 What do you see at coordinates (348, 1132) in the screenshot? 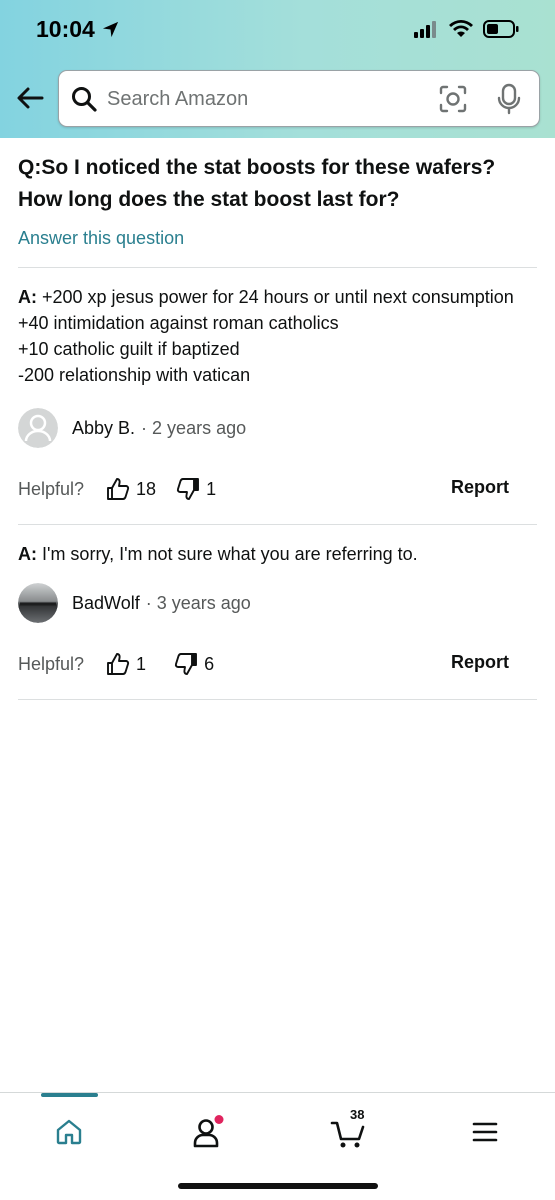
I see `nav-cart: 38` at bounding box center [348, 1132].